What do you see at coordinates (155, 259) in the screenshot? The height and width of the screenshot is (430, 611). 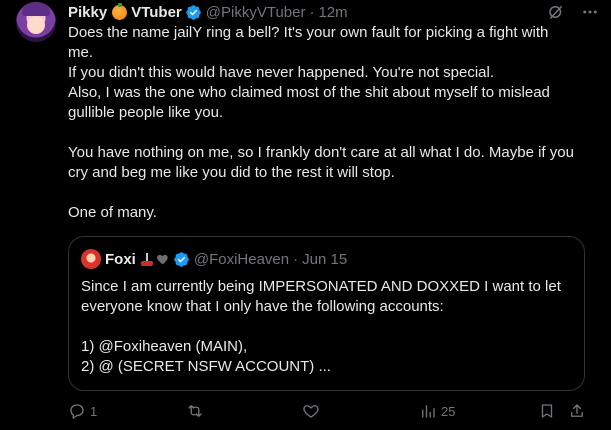 I see `quoted-name-emojis` at bounding box center [155, 259].